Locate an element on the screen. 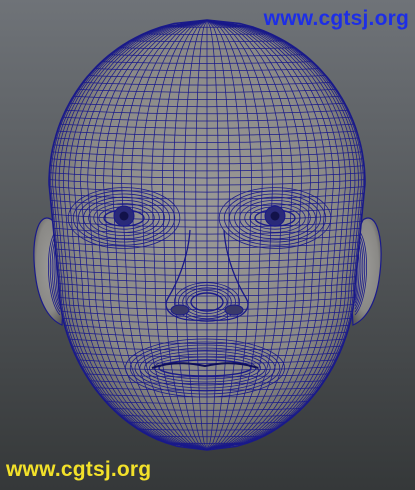 The image size is (415, 490). left-nostril is located at coordinates (180, 310).